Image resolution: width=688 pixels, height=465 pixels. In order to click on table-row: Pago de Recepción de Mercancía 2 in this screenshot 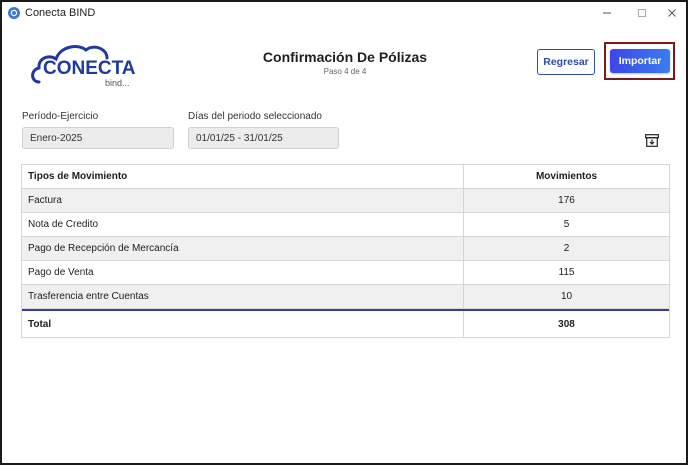, I will do `click(345, 249)`.